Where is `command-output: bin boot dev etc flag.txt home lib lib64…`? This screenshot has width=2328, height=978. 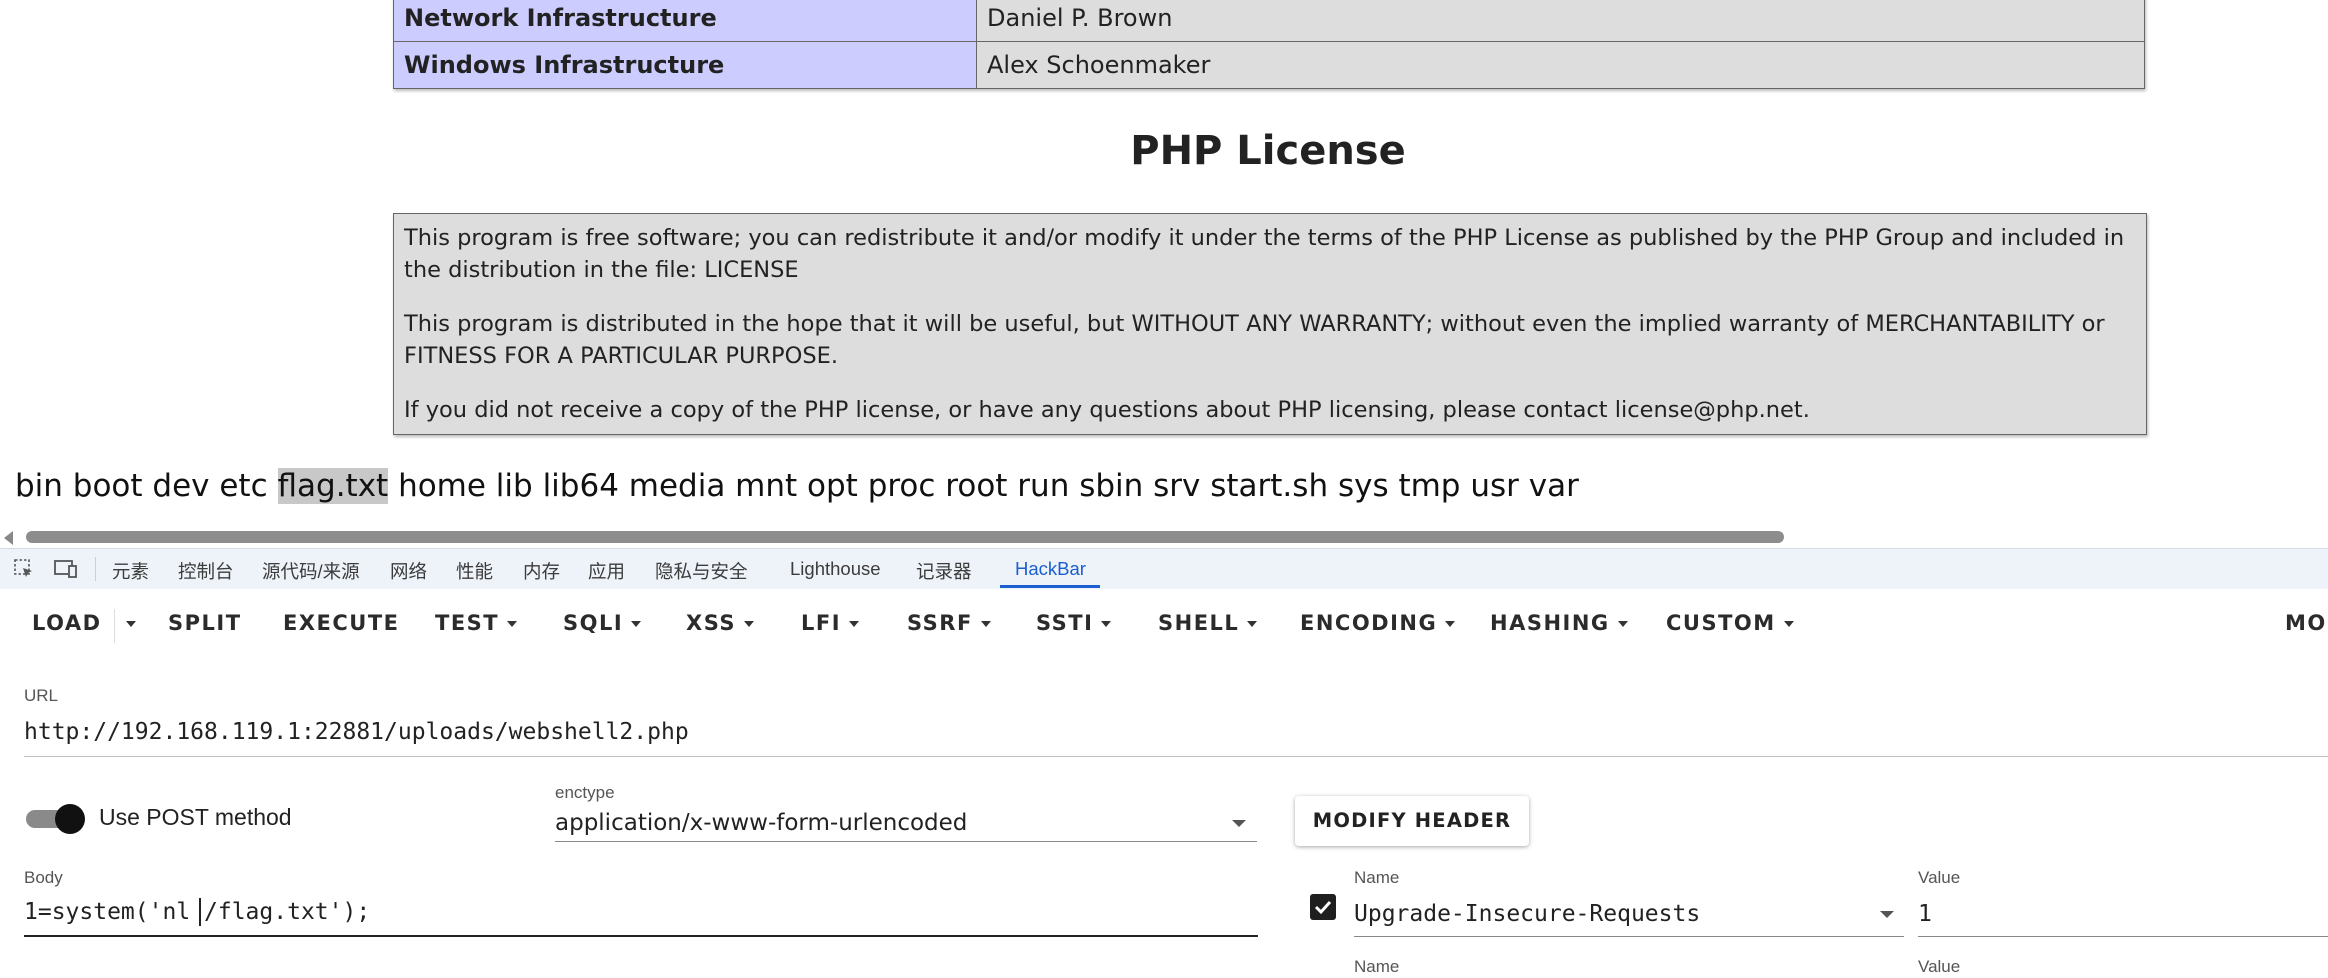
command-output: bin boot dev etc flag.txt home lib lib64… is located at coordinates (797, 486).